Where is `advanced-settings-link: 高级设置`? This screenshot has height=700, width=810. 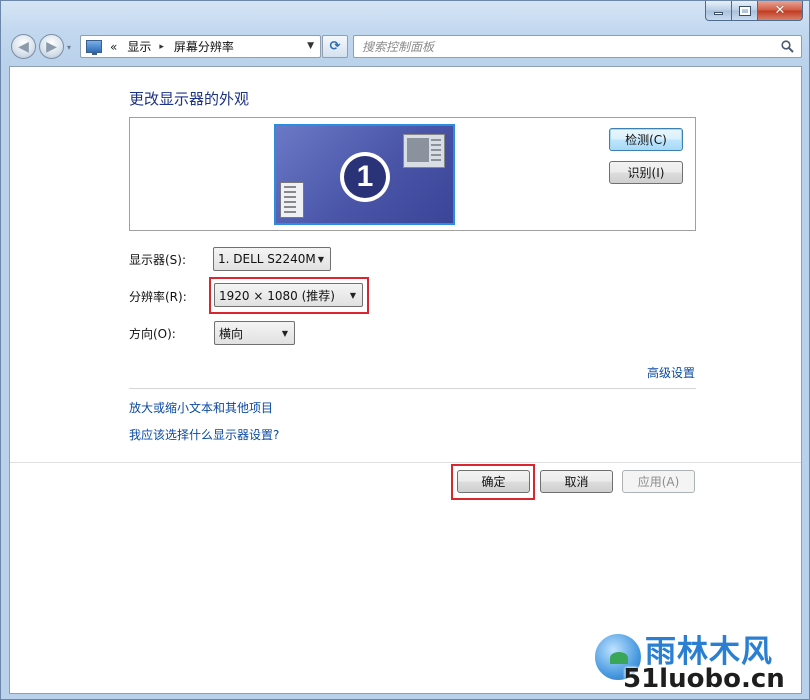 advanced-settings-link: 高级设置 is located at coordinates (671, 372).